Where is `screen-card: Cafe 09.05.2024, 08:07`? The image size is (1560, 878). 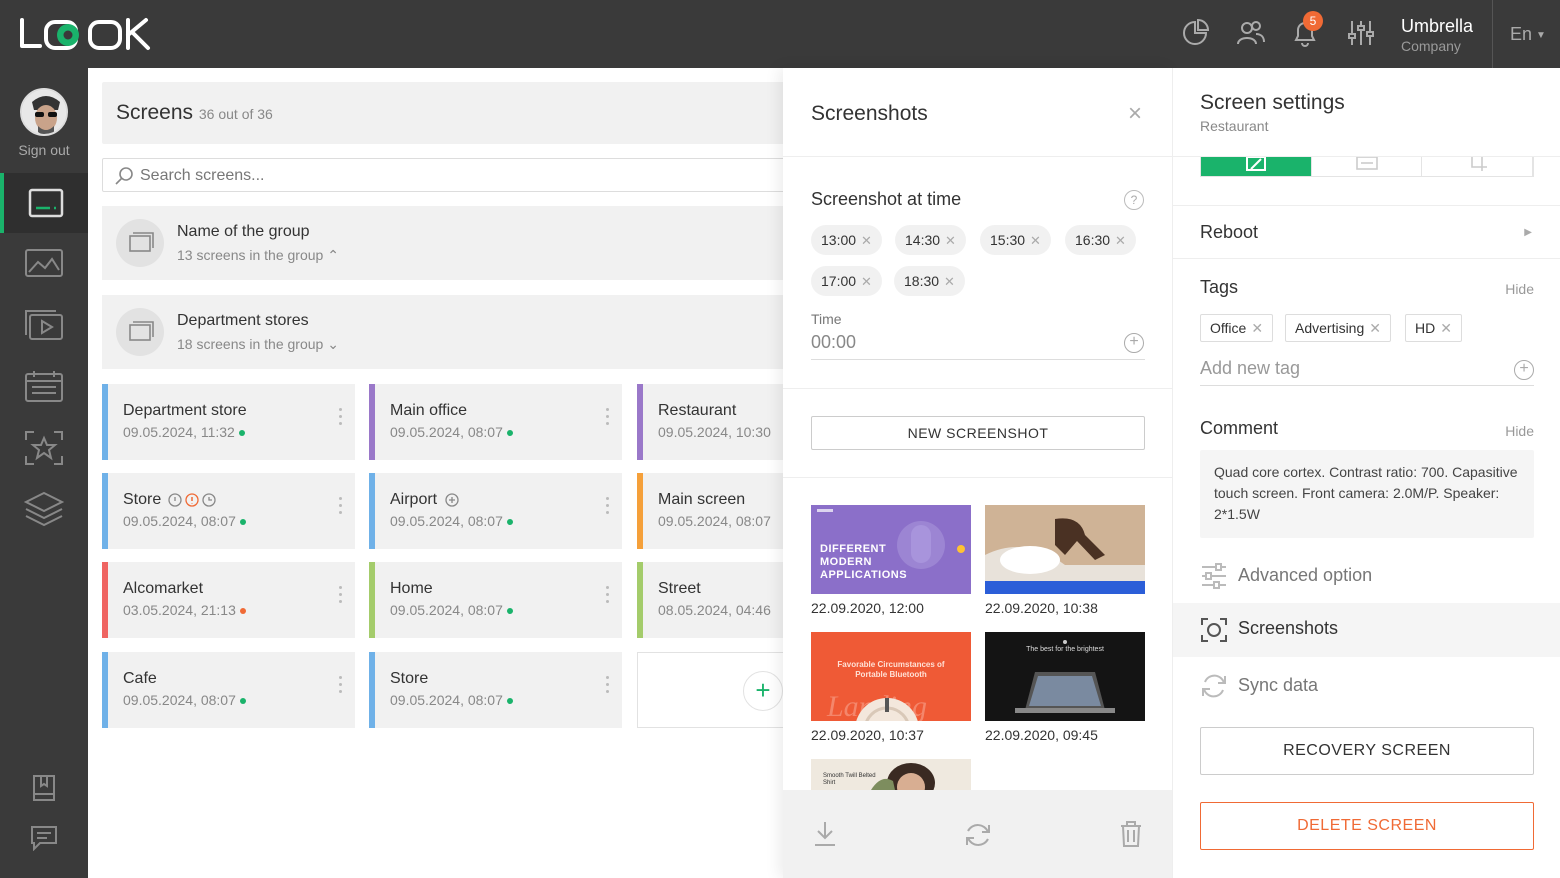
screen-card: Cafe 09.05.2024, 08:07 is located at coordinates (228, 690).